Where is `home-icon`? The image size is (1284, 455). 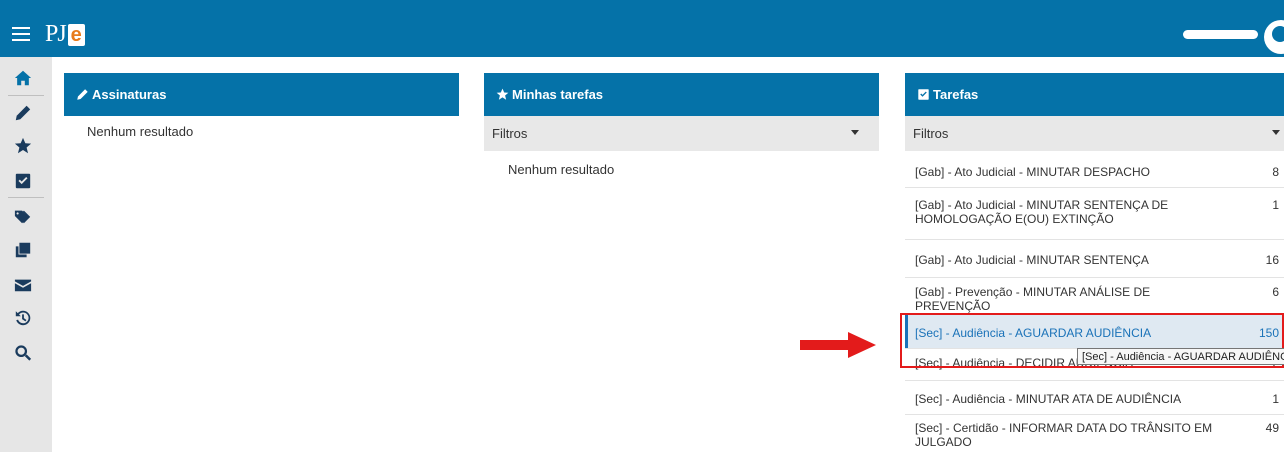 home-icon is located at coordinates (23, 78).